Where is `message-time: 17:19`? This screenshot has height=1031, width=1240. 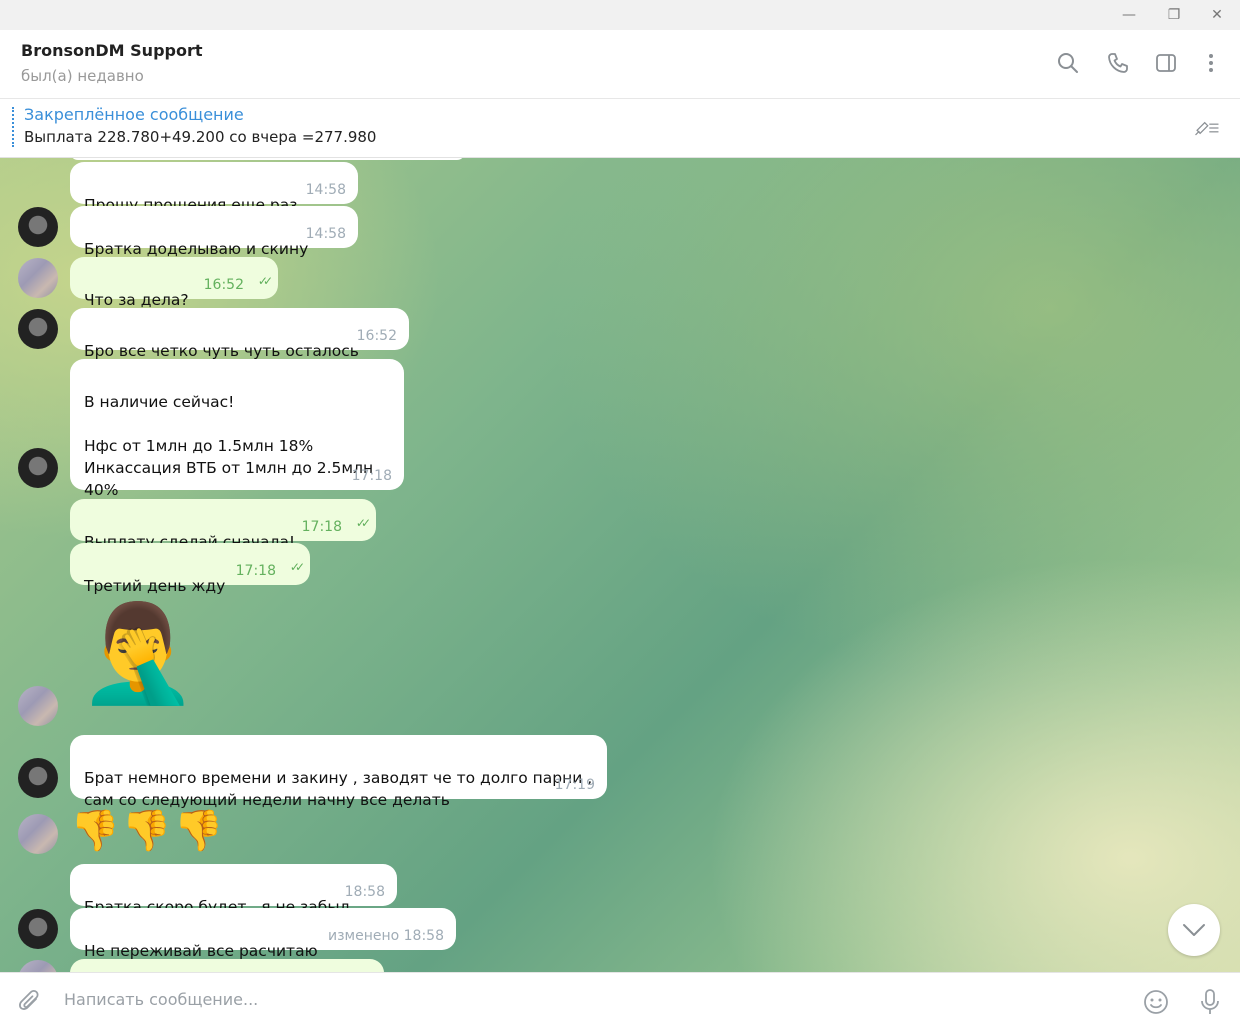 message-time: 17:19 is located at coordinates (574, 785).